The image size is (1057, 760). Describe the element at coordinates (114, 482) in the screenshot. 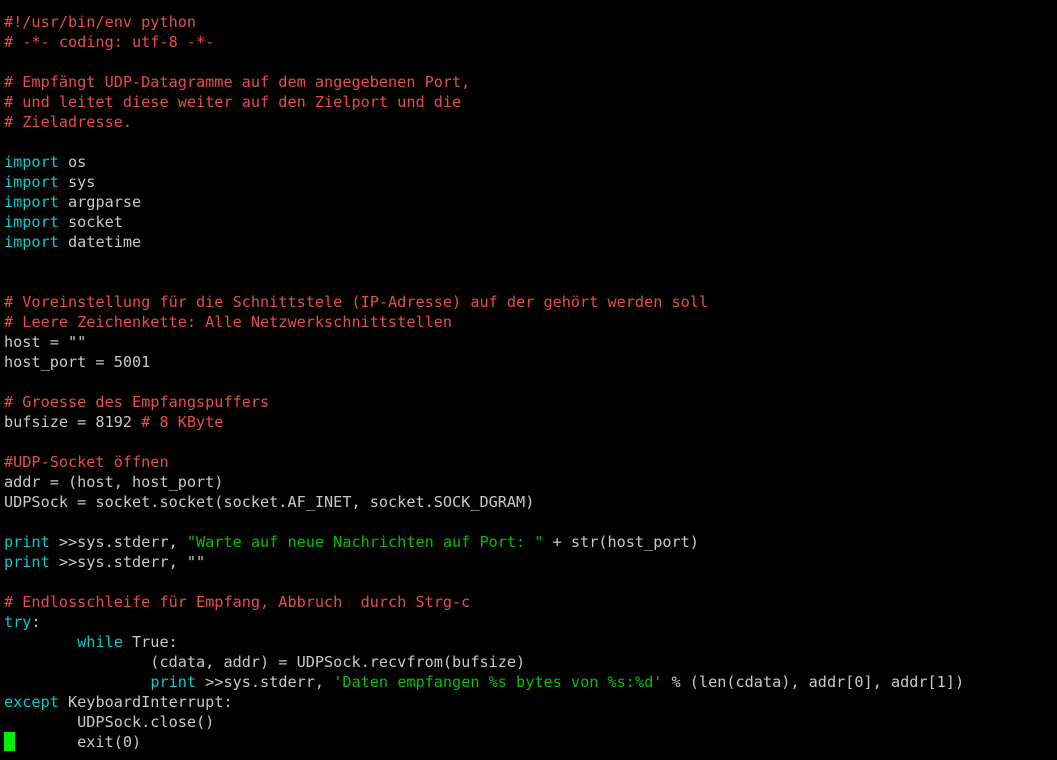

I see `code-token-plain: addr = (host, host_port)` at that location.